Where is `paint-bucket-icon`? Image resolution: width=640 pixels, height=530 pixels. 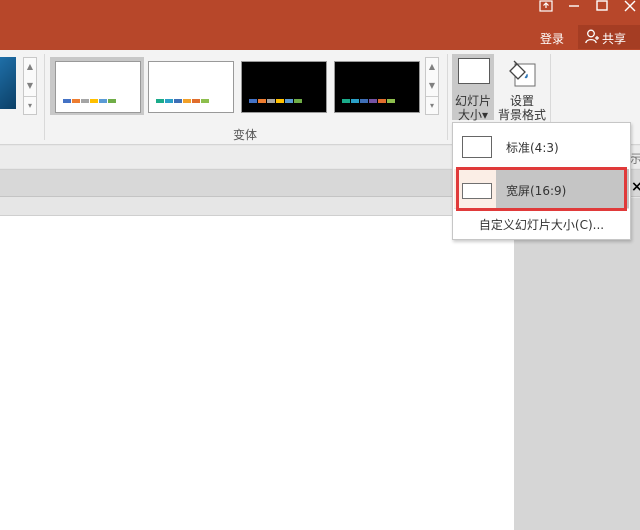 paint-bucket-icon is located at coordinates (522, 73).